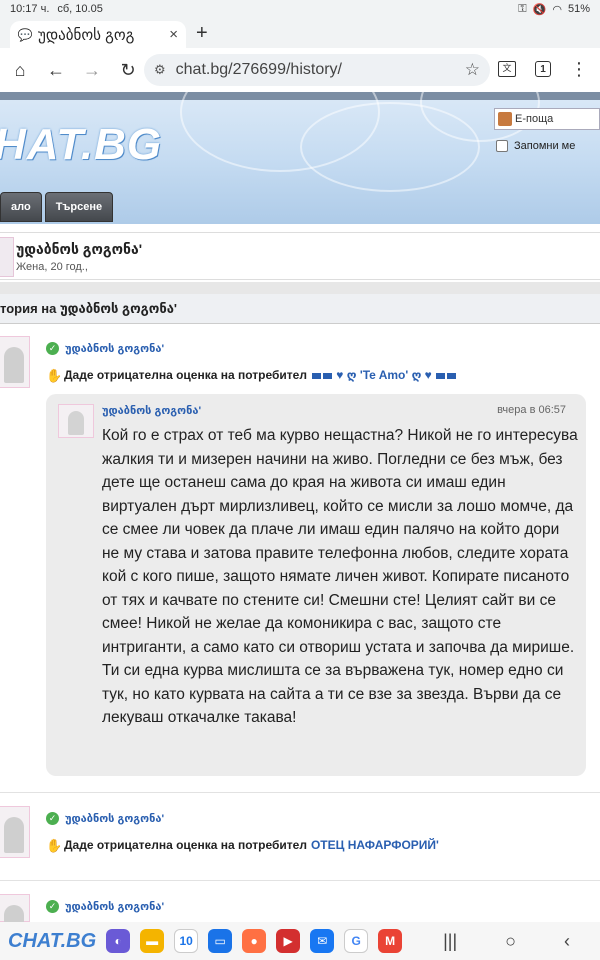  What do you see at coordinates (300, 288) in the screenshot?
I see `section-divider` at bounding box center [300, 288].